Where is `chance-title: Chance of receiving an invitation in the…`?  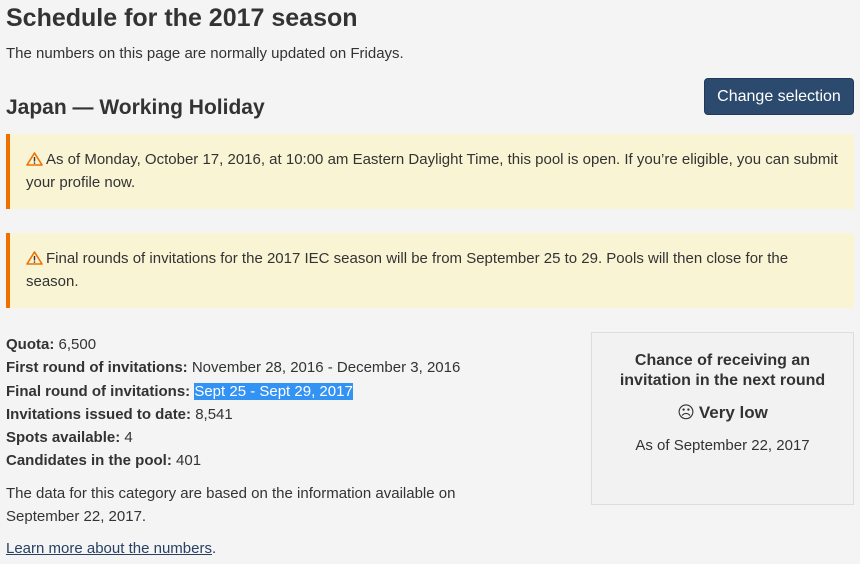
chance-title: Chance of receiving an invitation in the… is located at coordinates (722, 370).